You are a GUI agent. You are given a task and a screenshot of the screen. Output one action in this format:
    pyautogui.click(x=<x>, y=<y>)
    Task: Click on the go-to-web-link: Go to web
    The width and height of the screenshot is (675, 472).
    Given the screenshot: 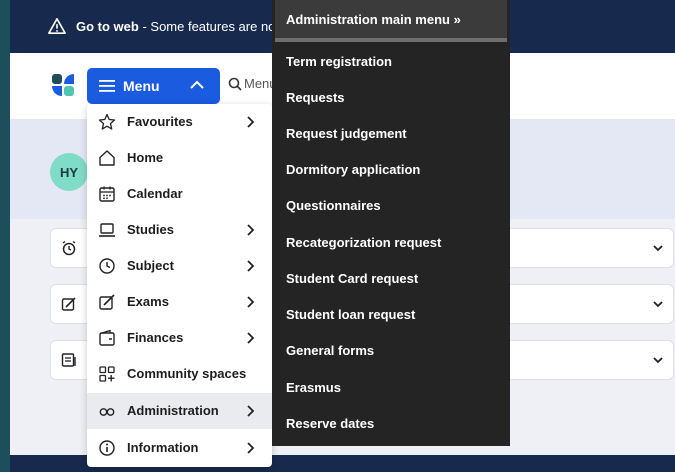 What is the action you would take?
    pyautogui.click(x=107, y=26)
    